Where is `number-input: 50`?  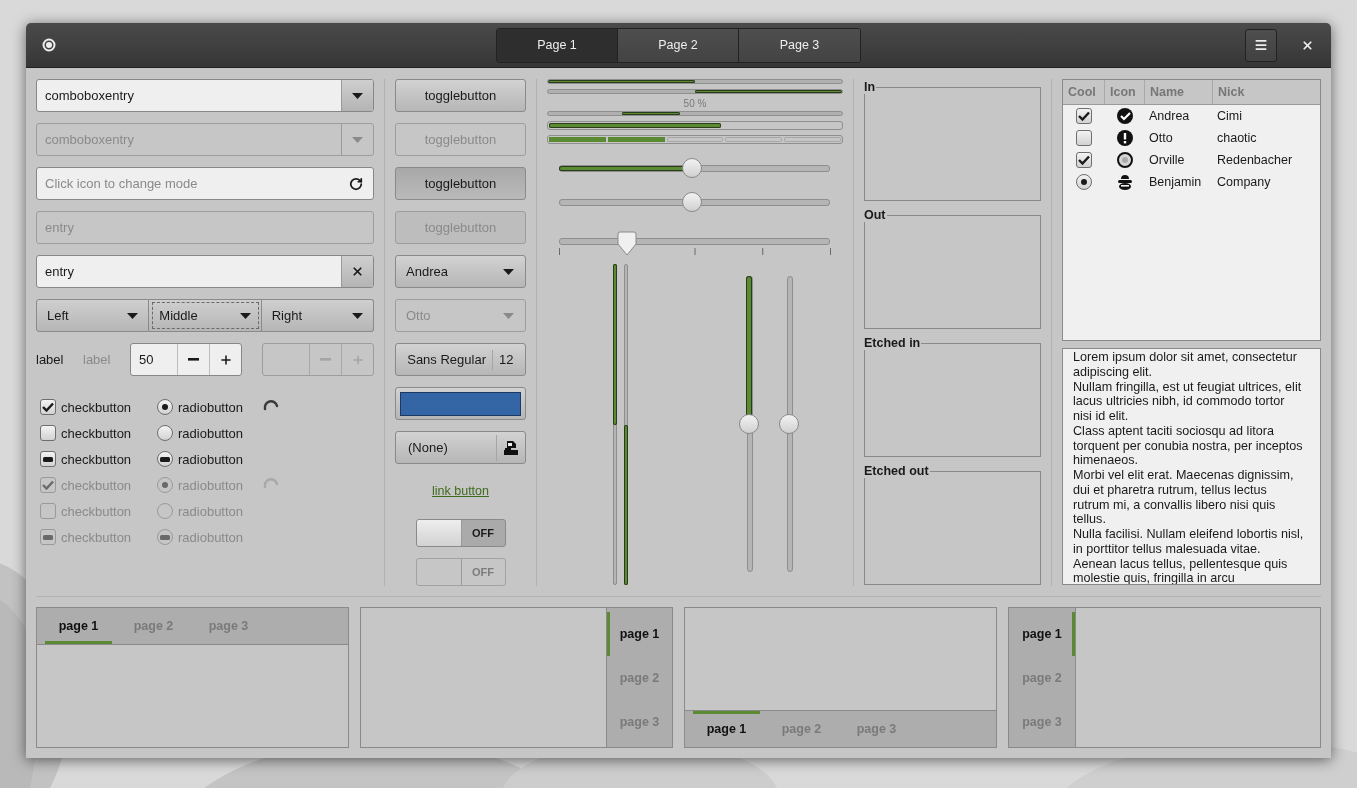 number-input: 50 is located at coordinates (154, 359).